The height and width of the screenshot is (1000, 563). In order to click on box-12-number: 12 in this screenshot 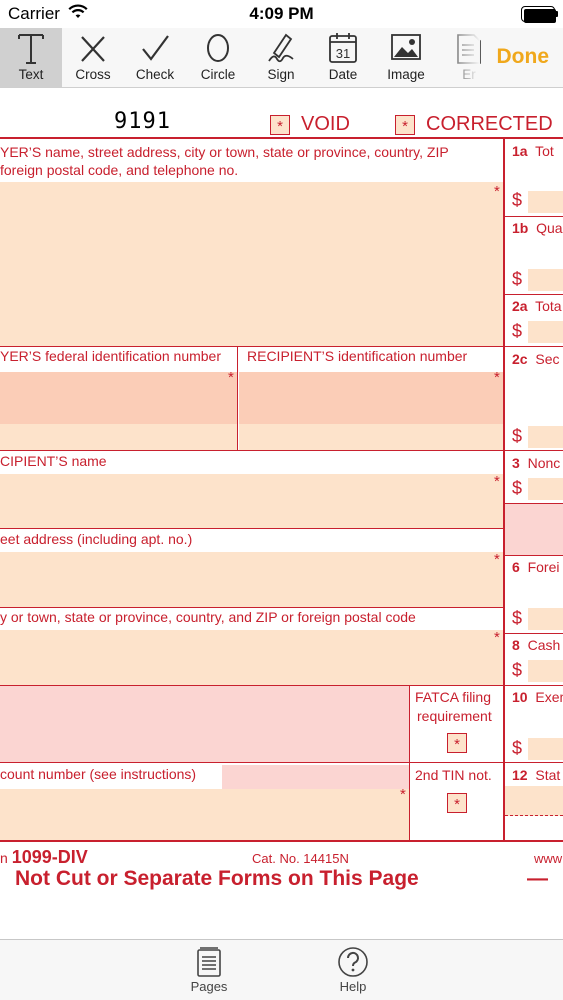, I will do `click(520, 775)`.